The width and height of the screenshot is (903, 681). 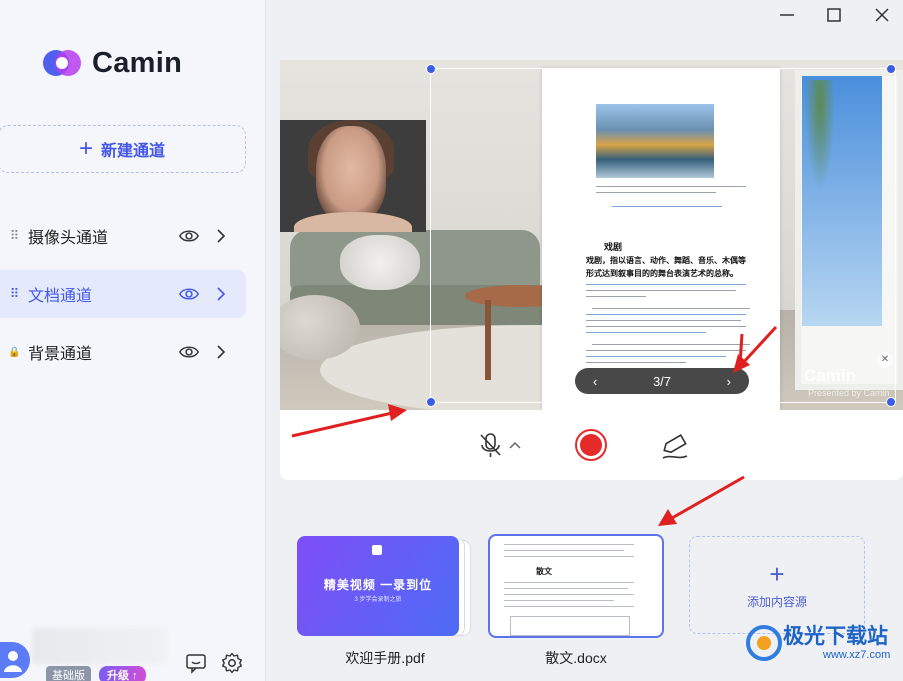 I want to click on content-caption: 欢迎手册.pdf, so click(x=385, y=658).